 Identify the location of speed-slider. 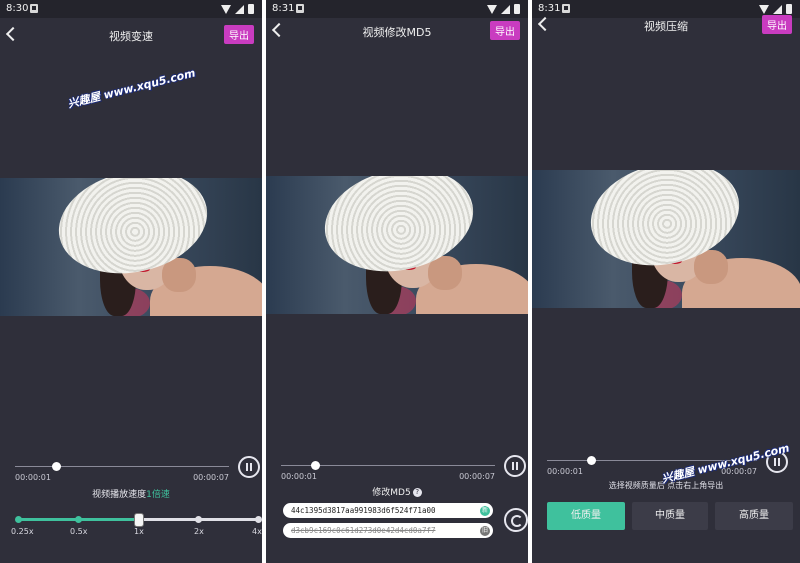
(138, 520).